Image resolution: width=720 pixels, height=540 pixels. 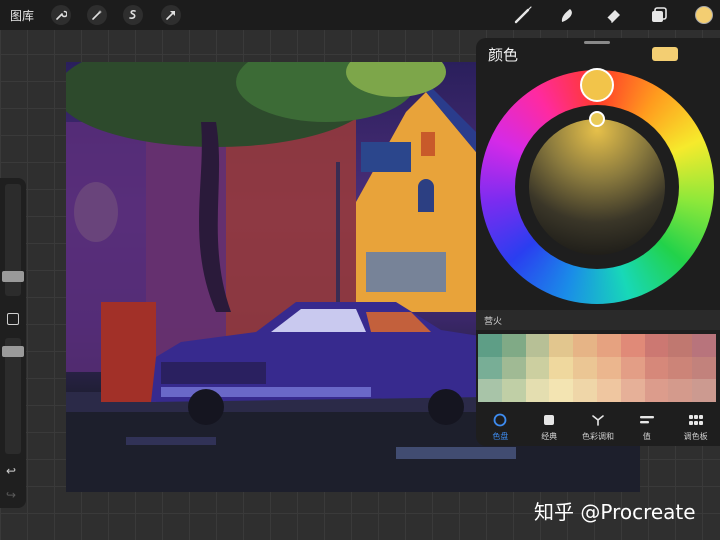 What do you see at coordinates (97, 15) in the screenshot?
I see `magic-wand-icon` at bounding box center [97, 15].